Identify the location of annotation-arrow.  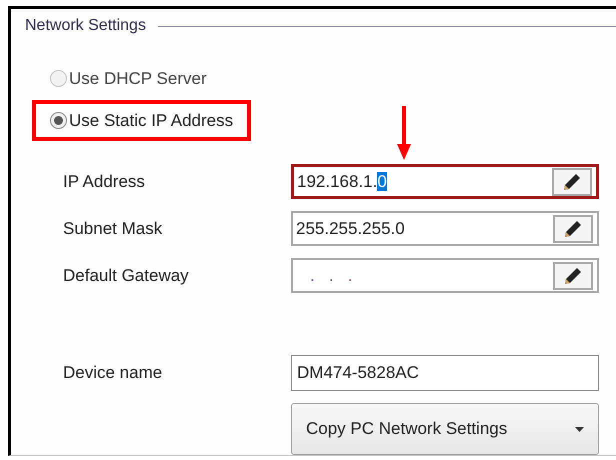
(404, 133).